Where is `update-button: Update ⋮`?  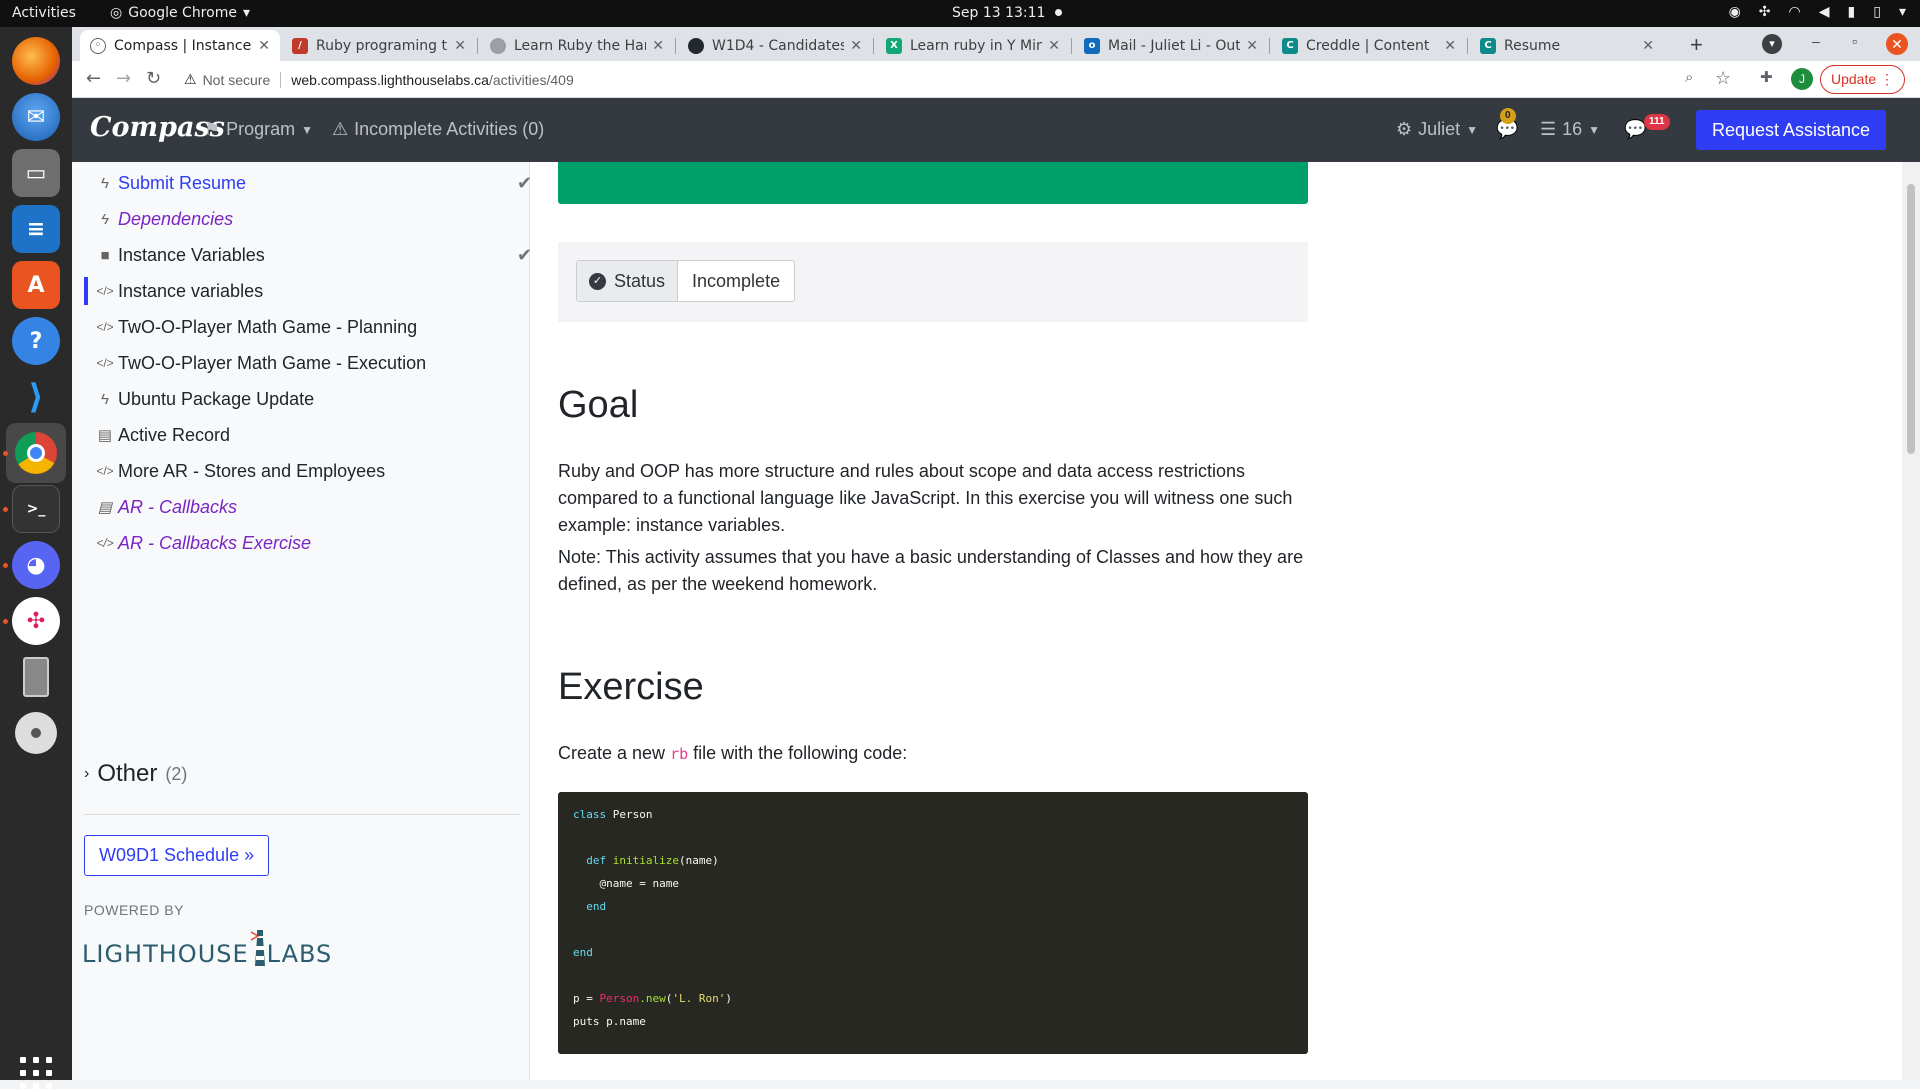
update-button: Update ⋮ is located at coordinates (1863, 79).